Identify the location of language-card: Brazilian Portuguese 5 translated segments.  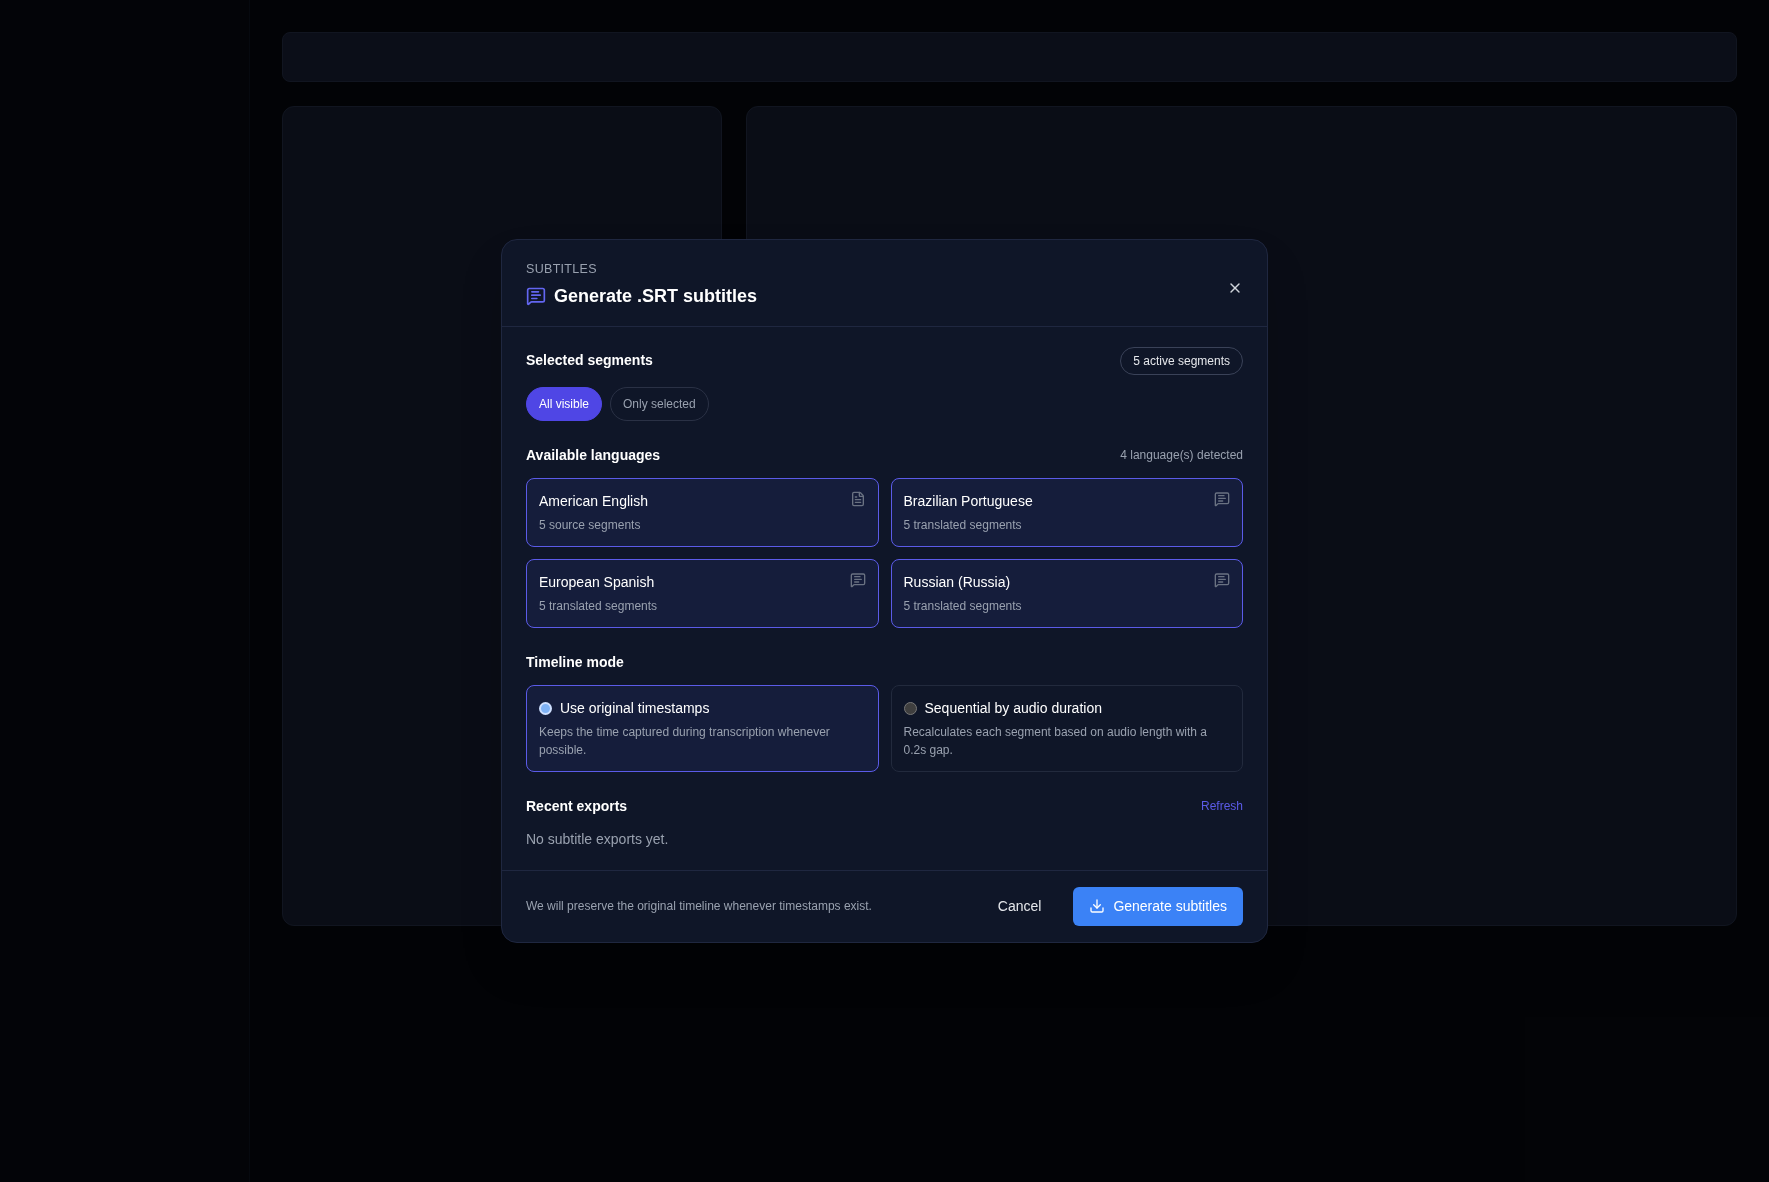
(1066, 512).